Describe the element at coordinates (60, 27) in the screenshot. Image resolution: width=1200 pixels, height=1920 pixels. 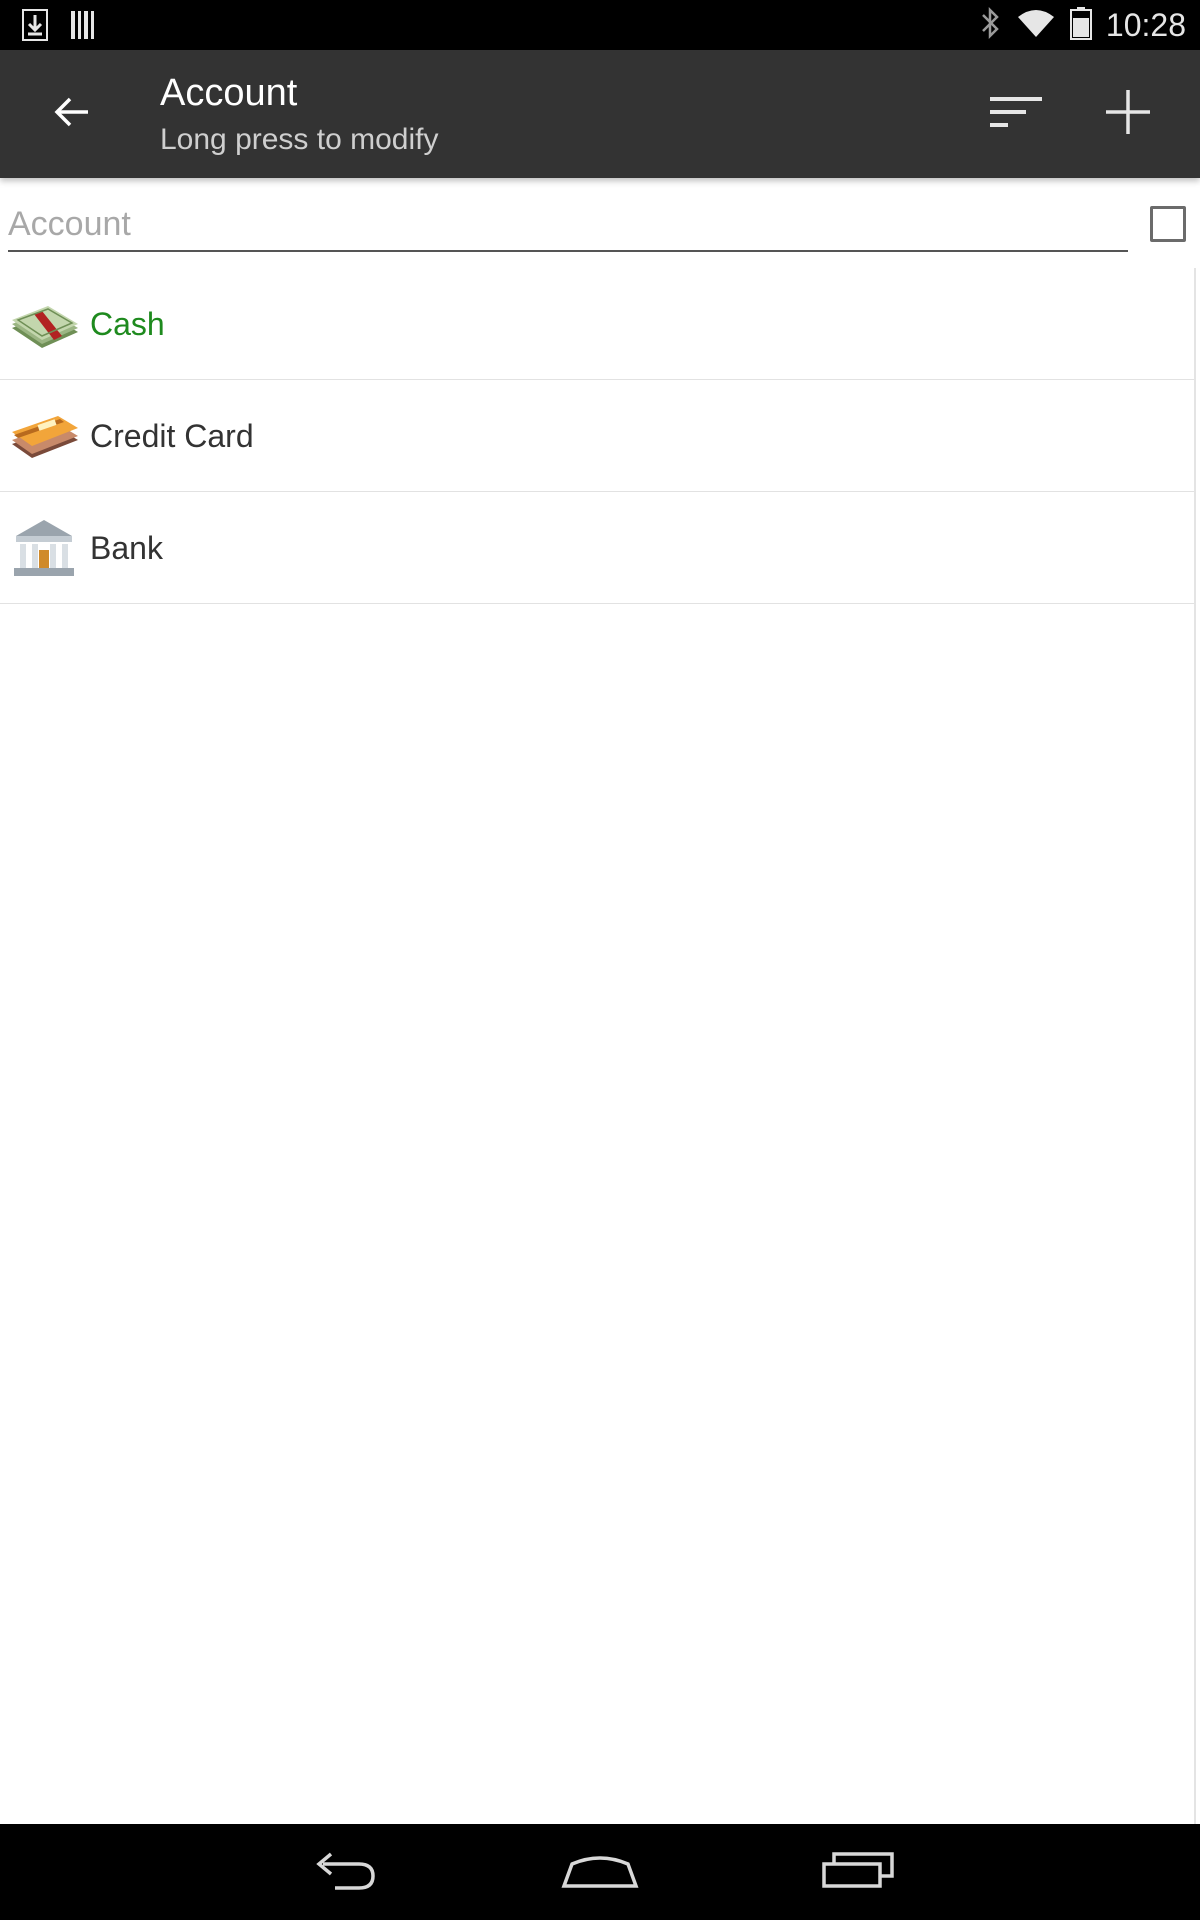
I see `status-notifications` at that location.